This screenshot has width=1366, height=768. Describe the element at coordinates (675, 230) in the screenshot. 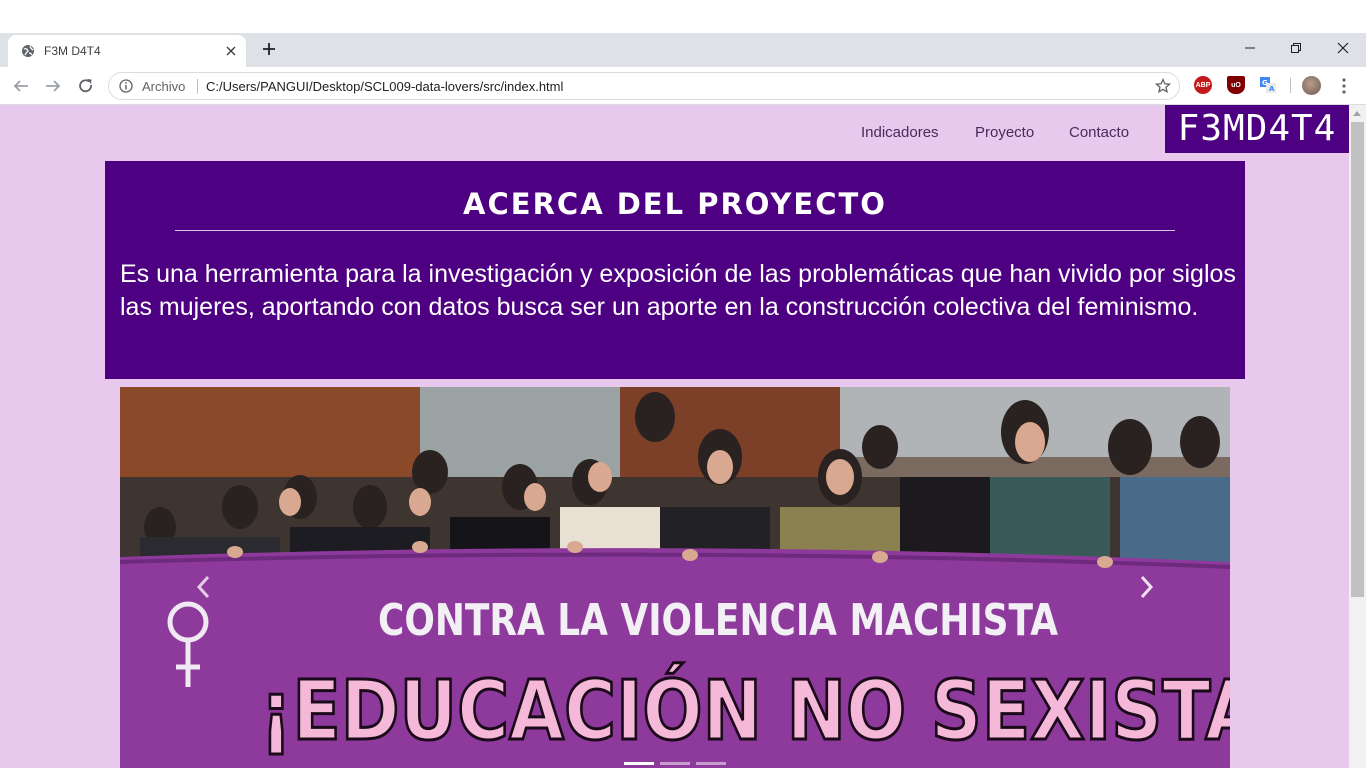

I see `title-divider` at that location.